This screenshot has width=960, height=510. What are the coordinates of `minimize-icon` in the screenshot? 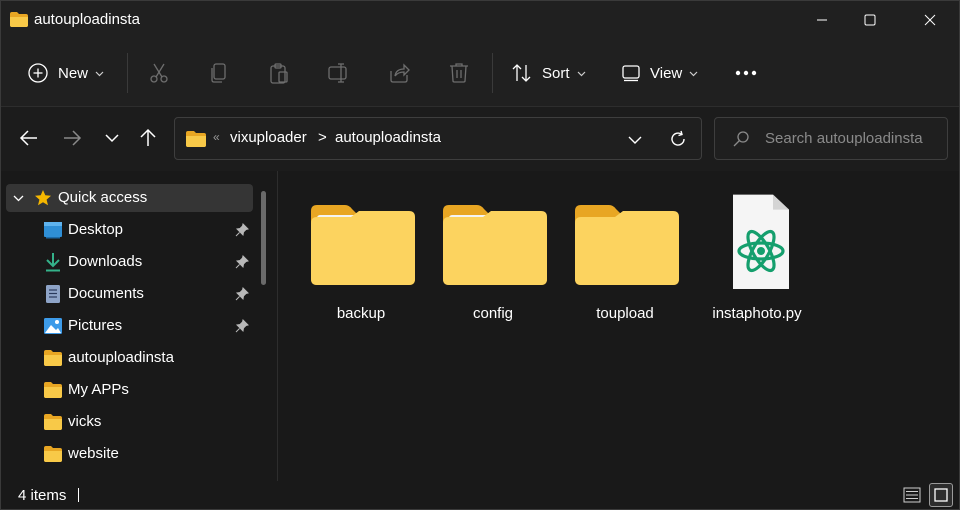 It's located at (822, 20).